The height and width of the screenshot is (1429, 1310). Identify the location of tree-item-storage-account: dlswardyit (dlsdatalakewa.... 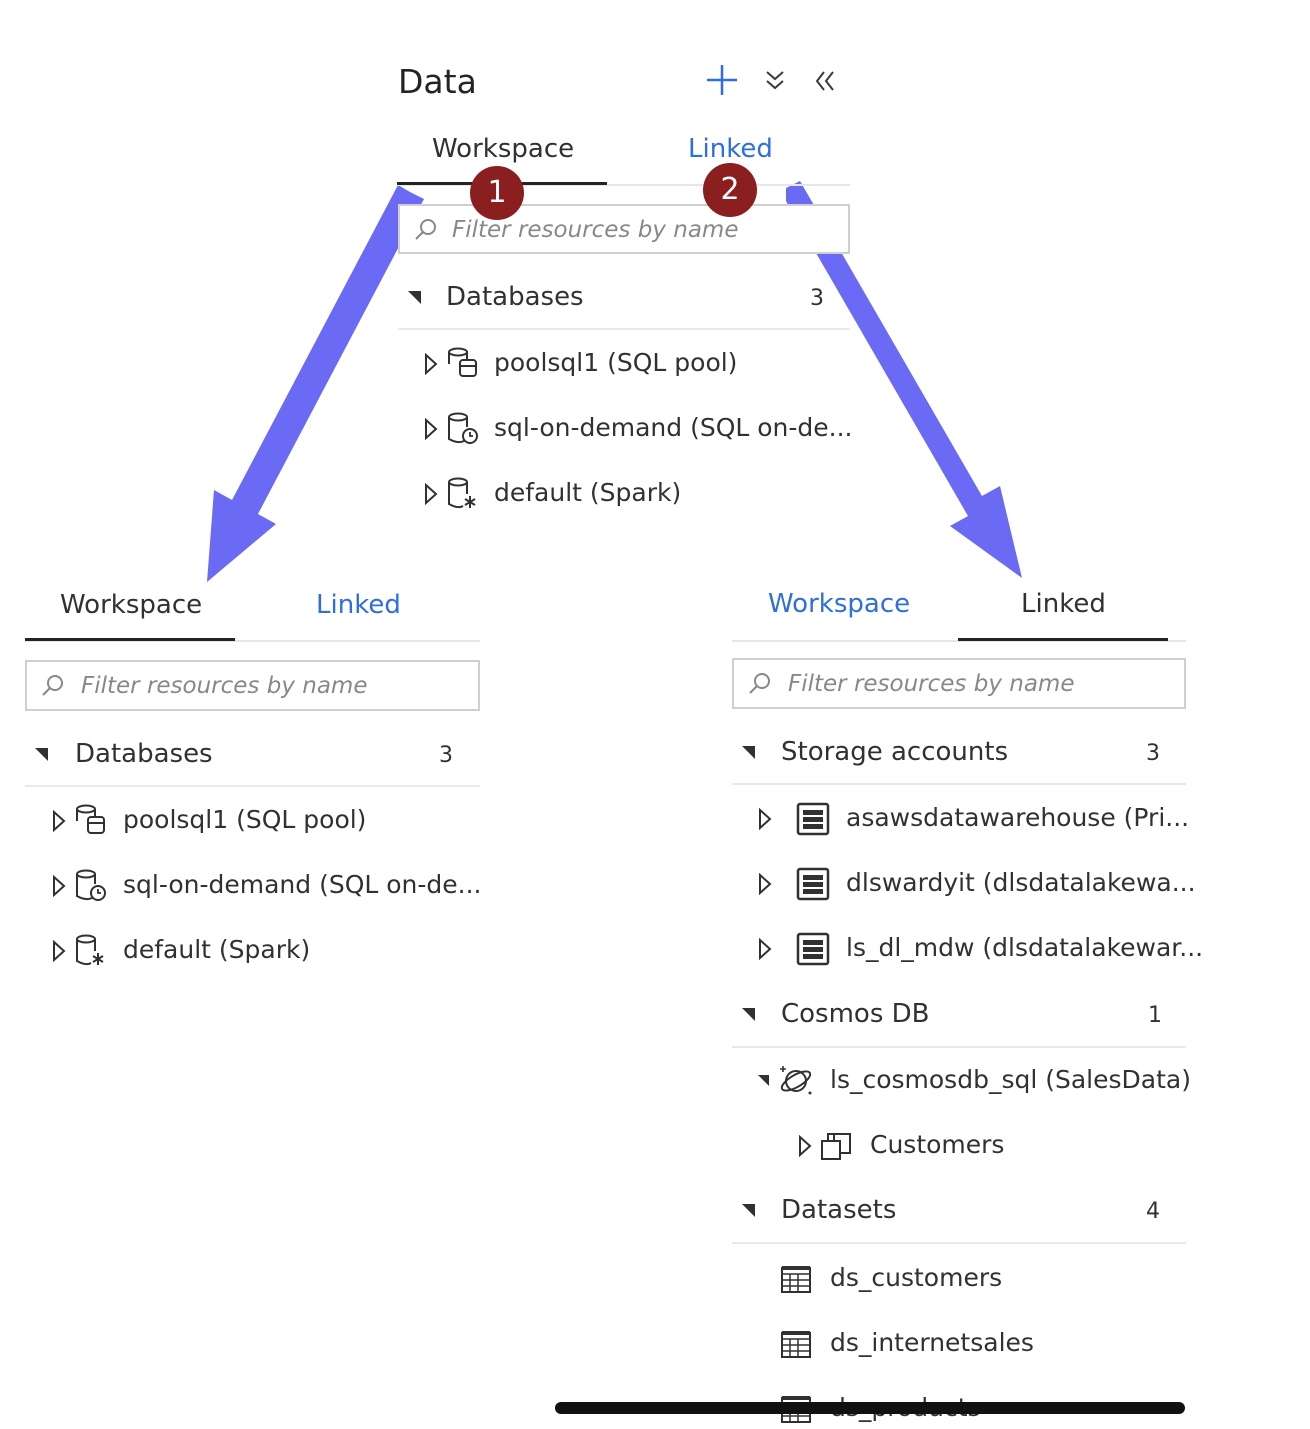
(976, 886).